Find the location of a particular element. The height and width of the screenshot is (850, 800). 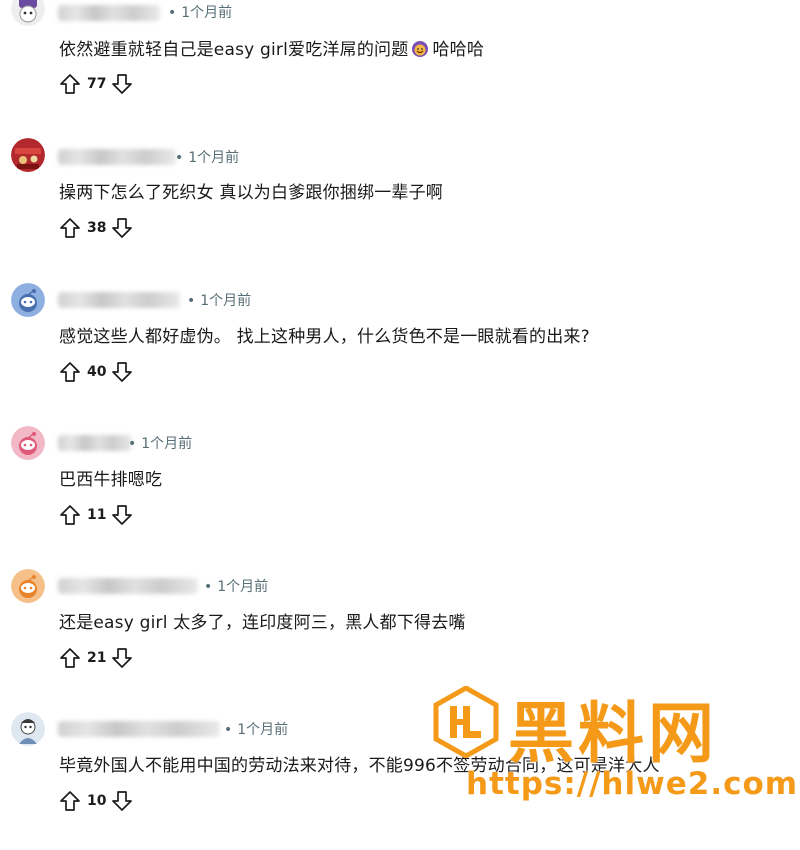

vote-count: 40 is located at coordinates (97, 372).